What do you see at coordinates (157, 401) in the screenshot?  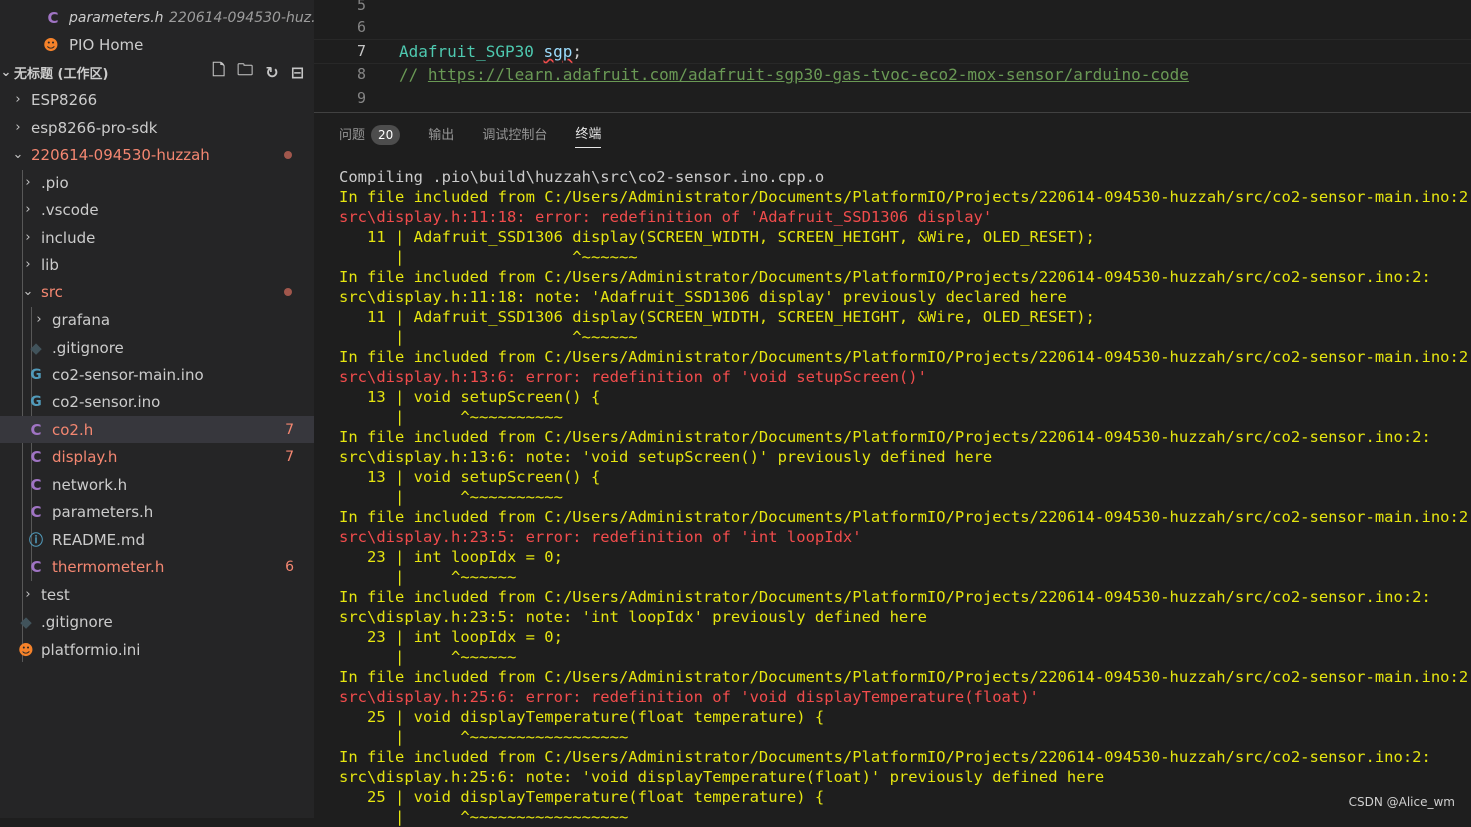 I see `tree-file-co2-sensor: G co2-sensor.ino` at bounding box center [157, 401].